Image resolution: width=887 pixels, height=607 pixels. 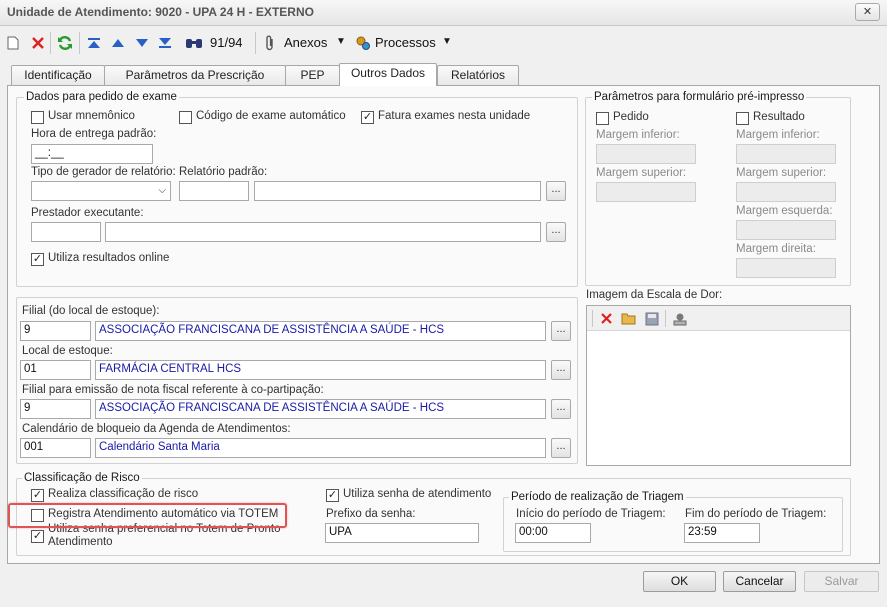 What do you see at coordinates (699, 97) in the screenshot?
I see `formulario-legend: Parâmetros para formulário pré-impresso` at bounding box center [699, 97].